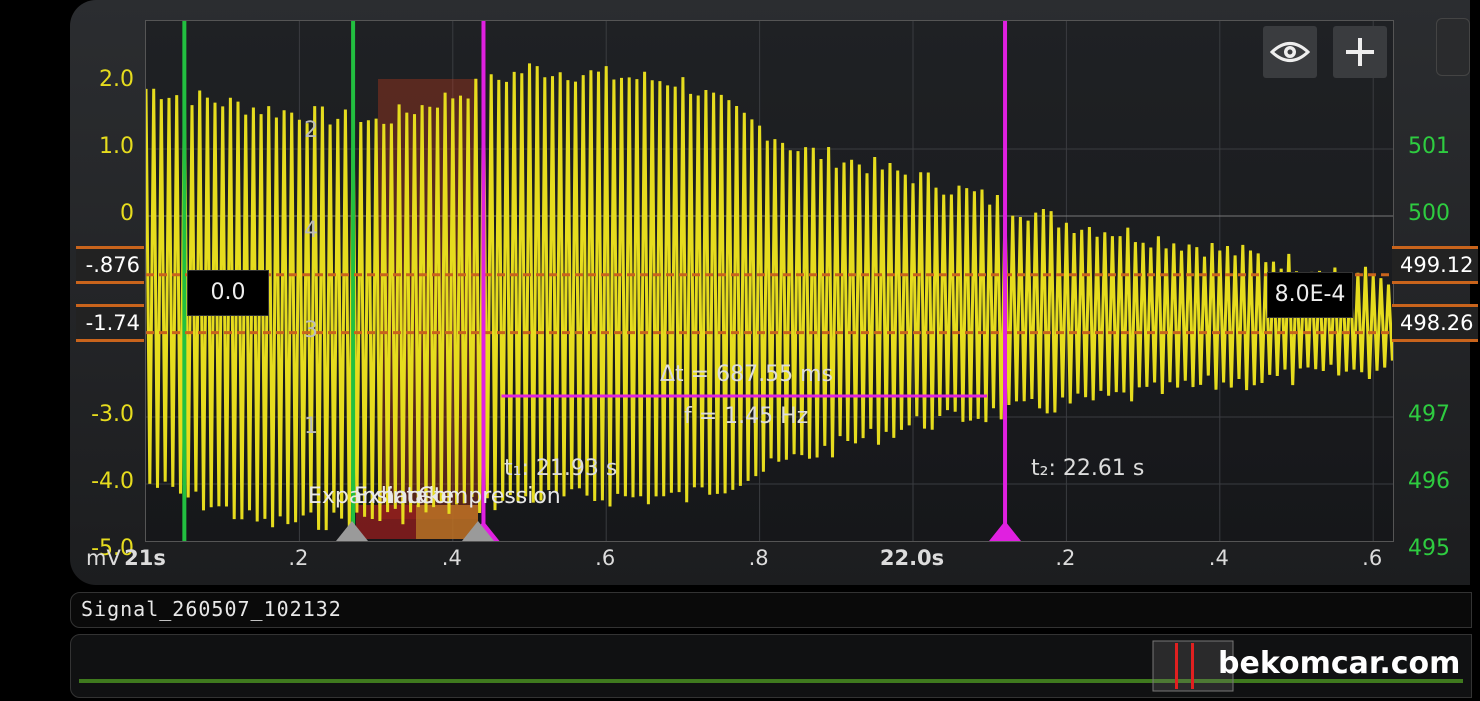 The width and height of the screenshot is (1480, 701). I want to click on left-axis-tick: 2.0, so click(116, 79).